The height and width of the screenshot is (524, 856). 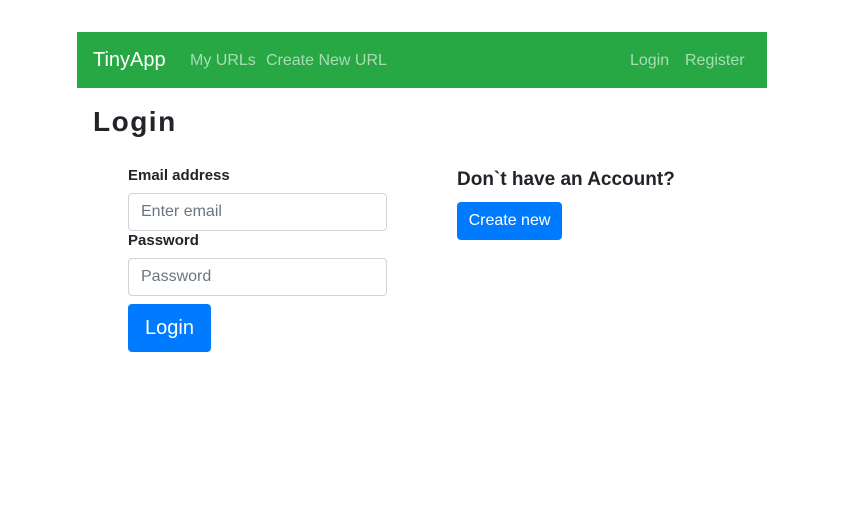 I want to click on brand-link: TinyApp, so click(x=129, y=60).